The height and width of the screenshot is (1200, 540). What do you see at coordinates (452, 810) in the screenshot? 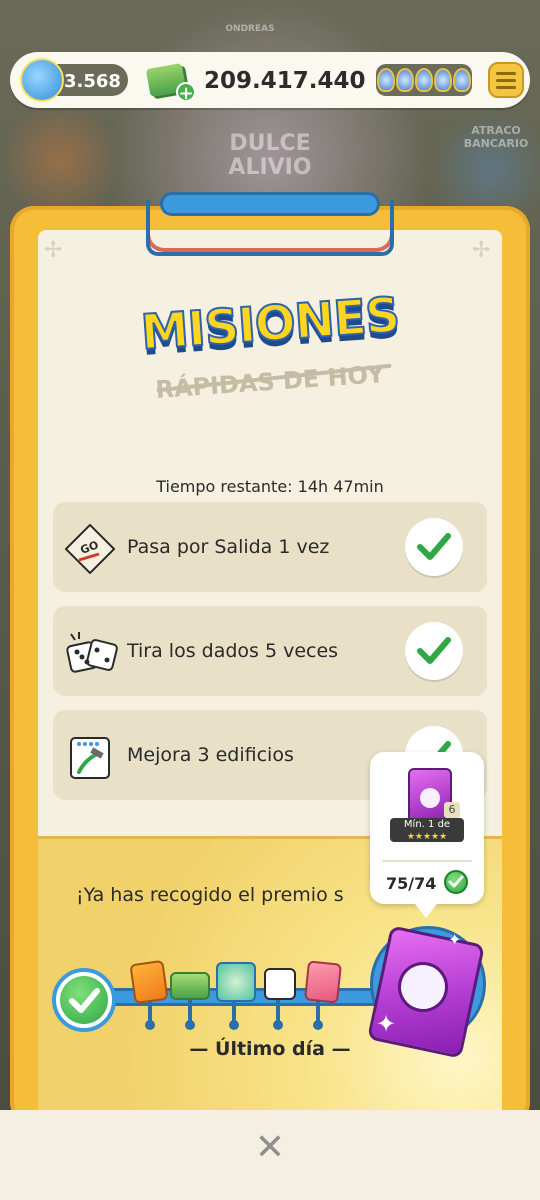
I see `pack-sticker-count: 6` at bounding box center [452, 810].